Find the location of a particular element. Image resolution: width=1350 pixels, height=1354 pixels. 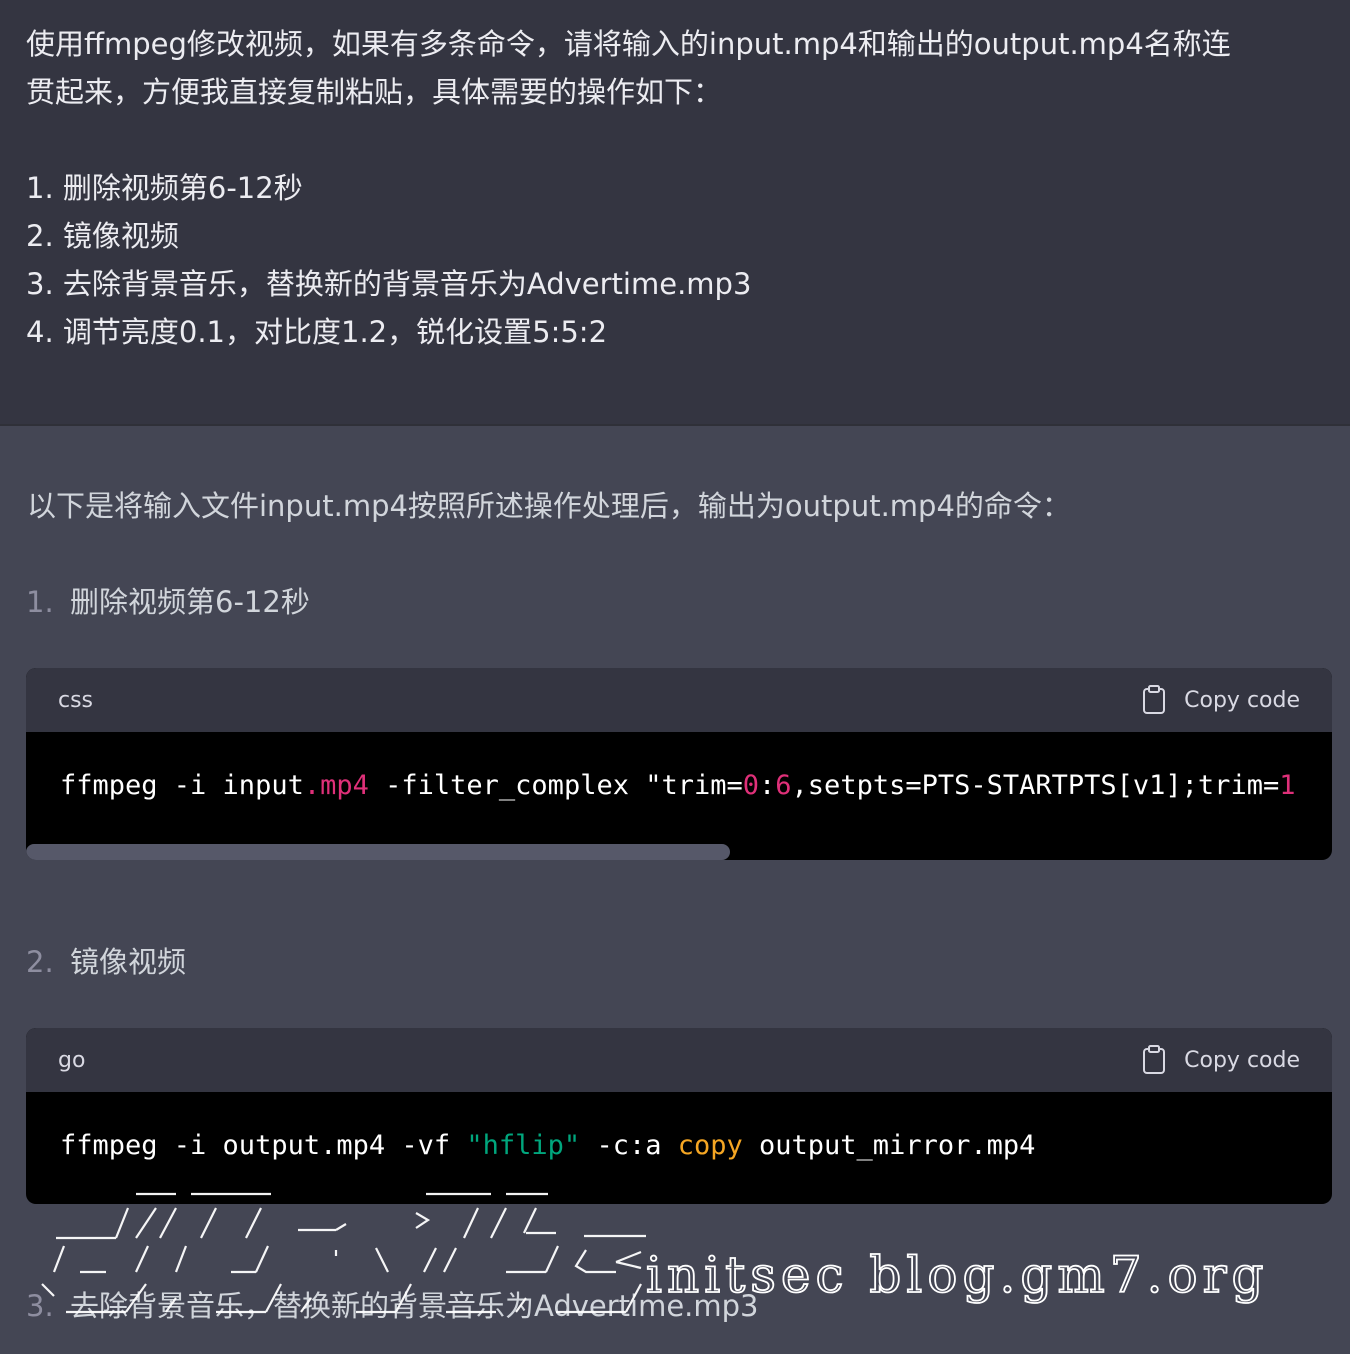

code-token: "hflip" is located at coordinates (523, 1145).